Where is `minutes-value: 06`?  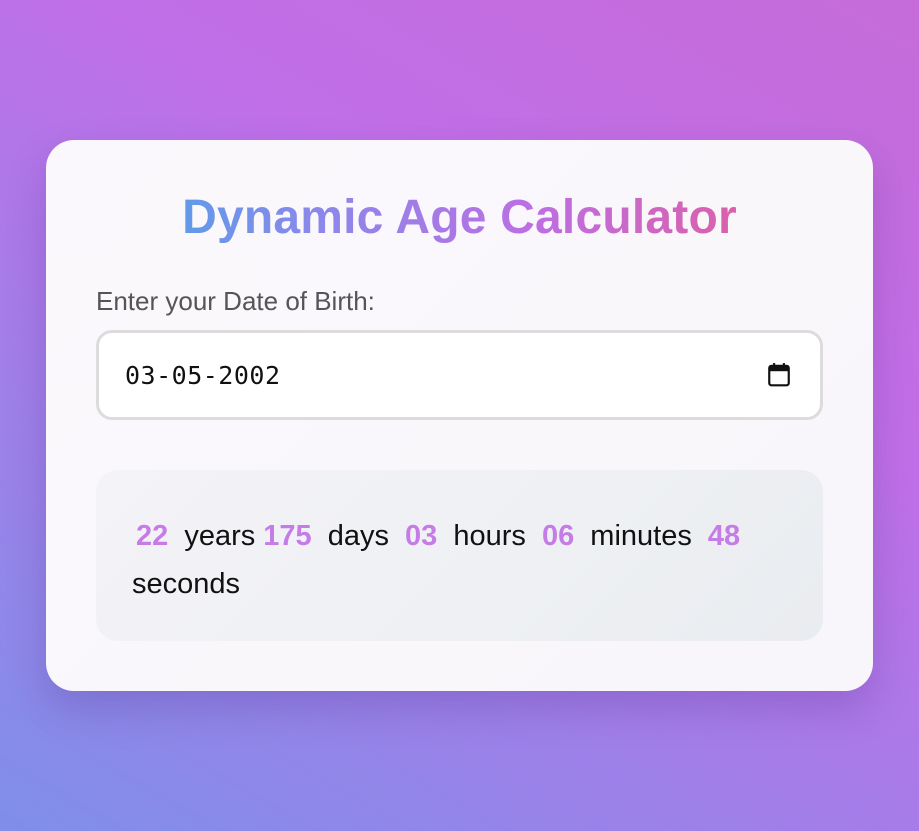
minutes-value: 06 is located at coordinates (558, 536).